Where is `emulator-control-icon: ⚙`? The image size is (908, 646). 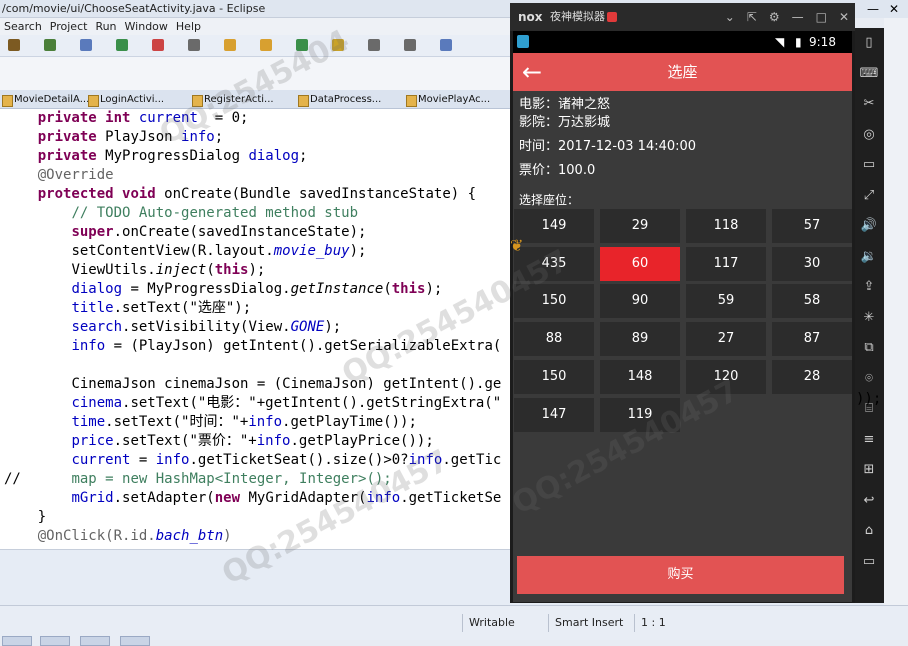
emulator-control-icon: ⚙ is located at coordinates (774, 17).